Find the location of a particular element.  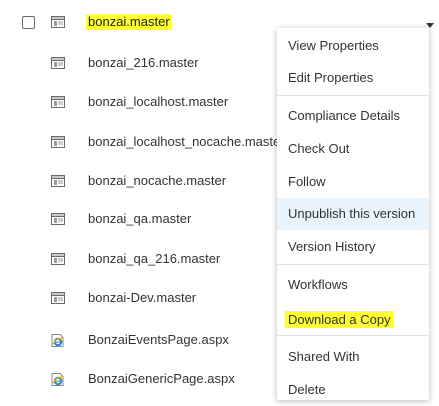

file-name-link: bonzai.master is located at coordinates (129, 22).